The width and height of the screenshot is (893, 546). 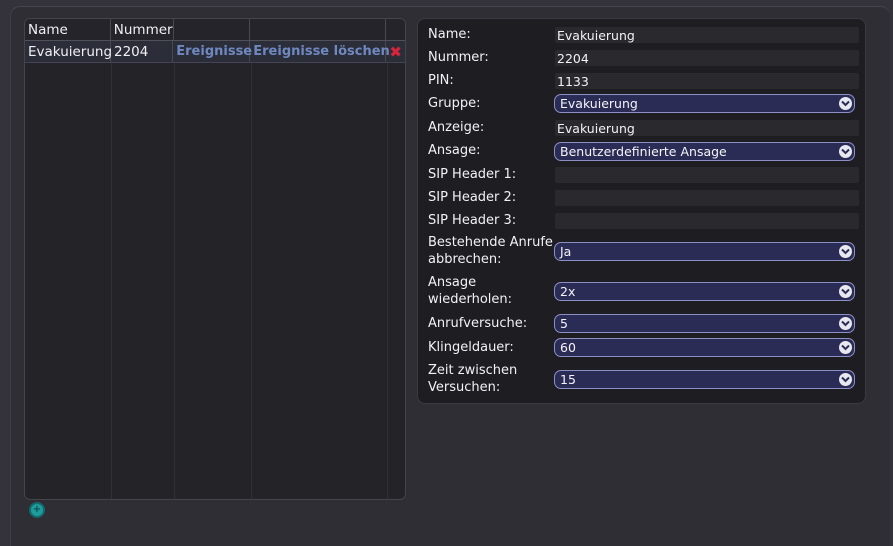 I want to click on row-delete-cell: ✖, so click(x=395, y=51).